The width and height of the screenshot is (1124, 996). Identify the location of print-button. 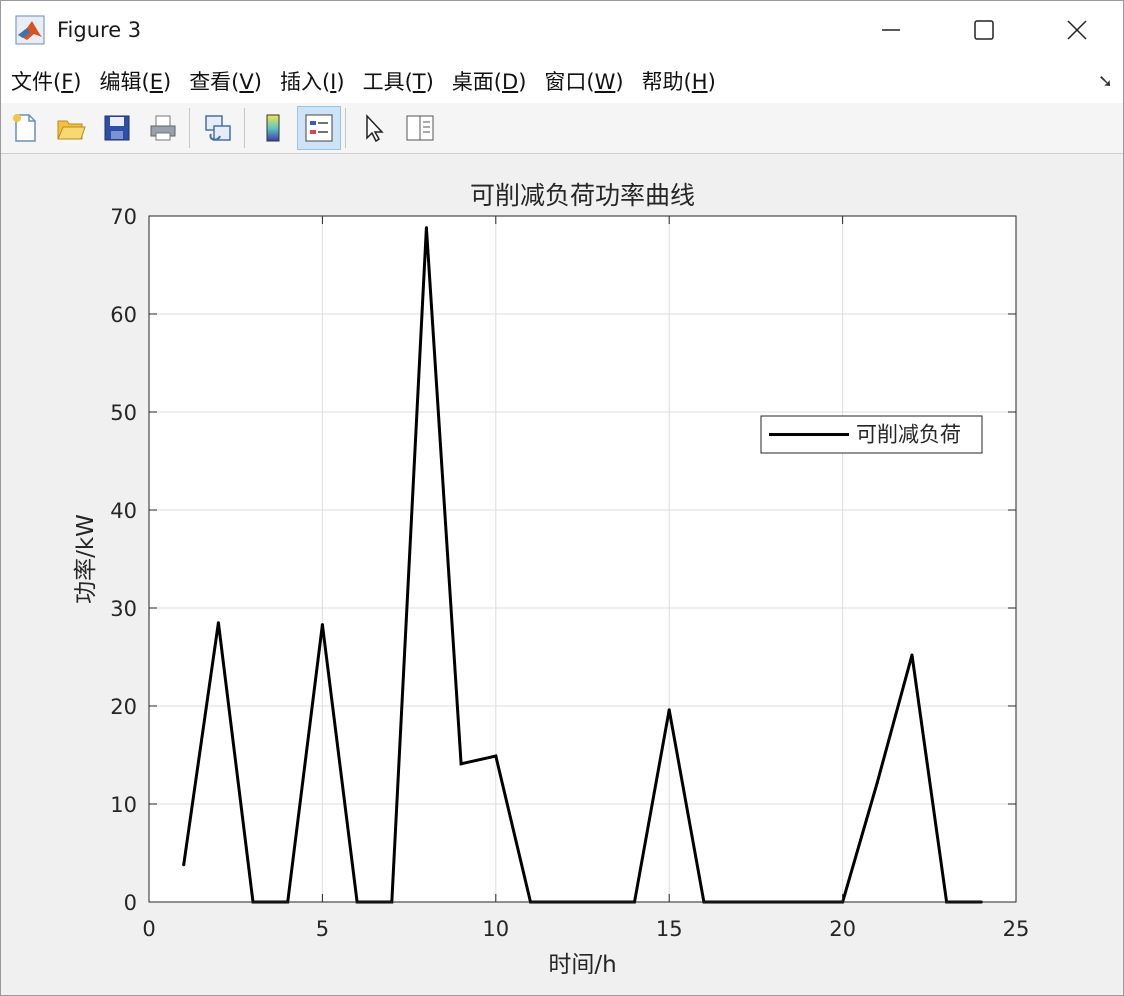
(163, 128).